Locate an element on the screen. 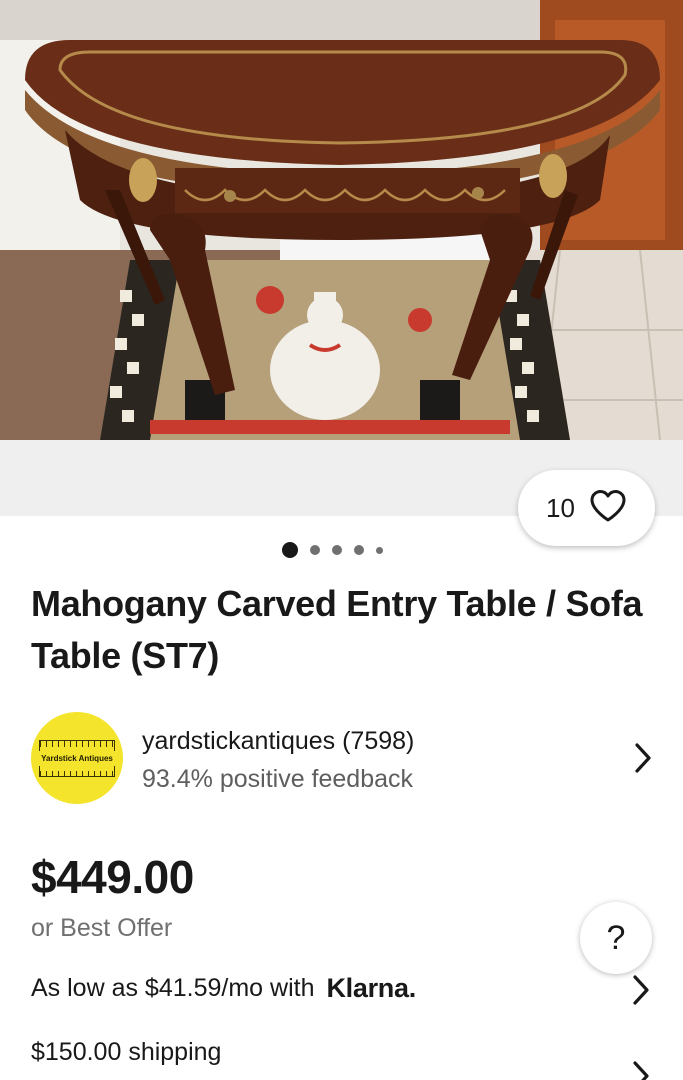  seller-logo-text: Yardstick Antiques is located at coordinates (77, 758).